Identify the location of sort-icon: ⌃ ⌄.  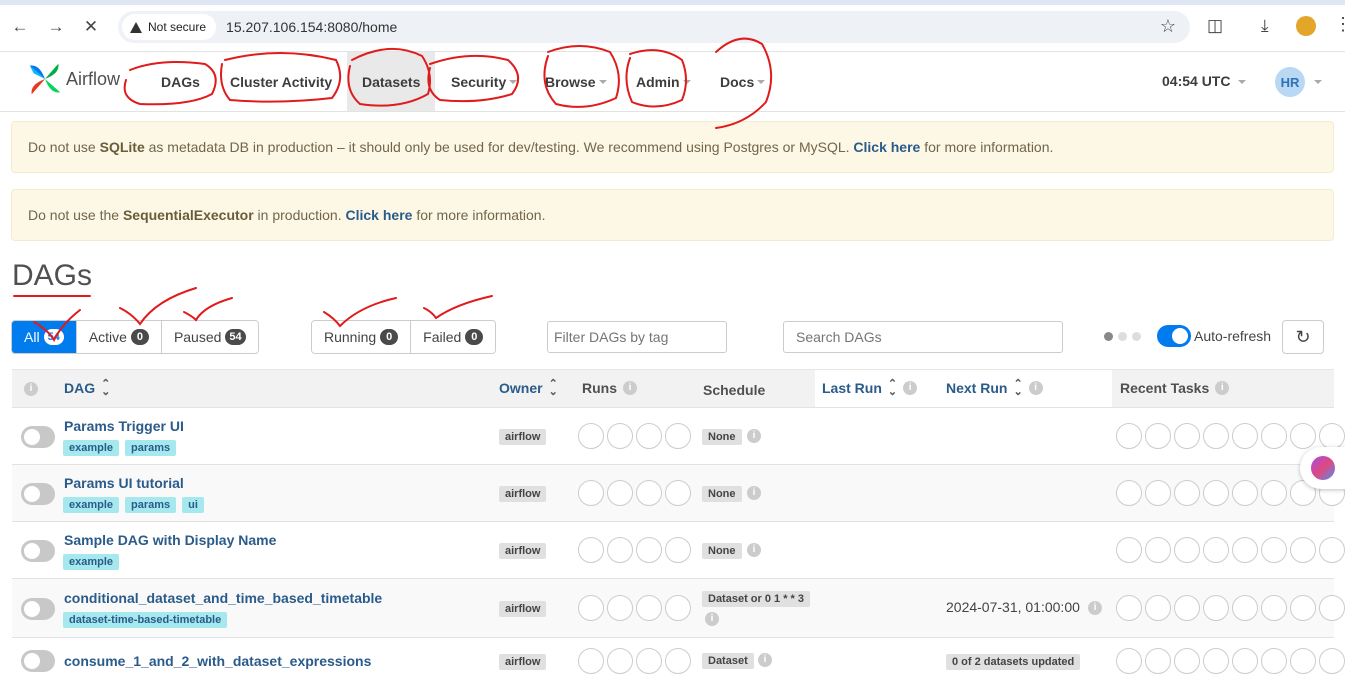
(106, 388).